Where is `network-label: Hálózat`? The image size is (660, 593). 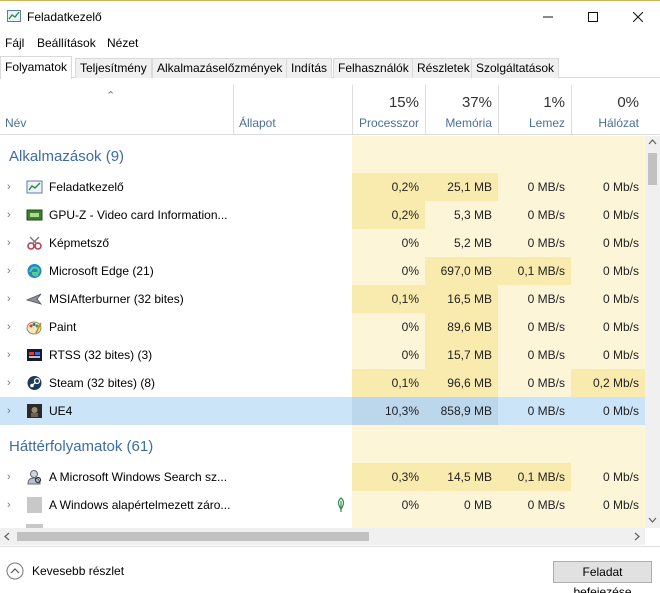 network-label: Hálózat is located at coordinates (618, 123).